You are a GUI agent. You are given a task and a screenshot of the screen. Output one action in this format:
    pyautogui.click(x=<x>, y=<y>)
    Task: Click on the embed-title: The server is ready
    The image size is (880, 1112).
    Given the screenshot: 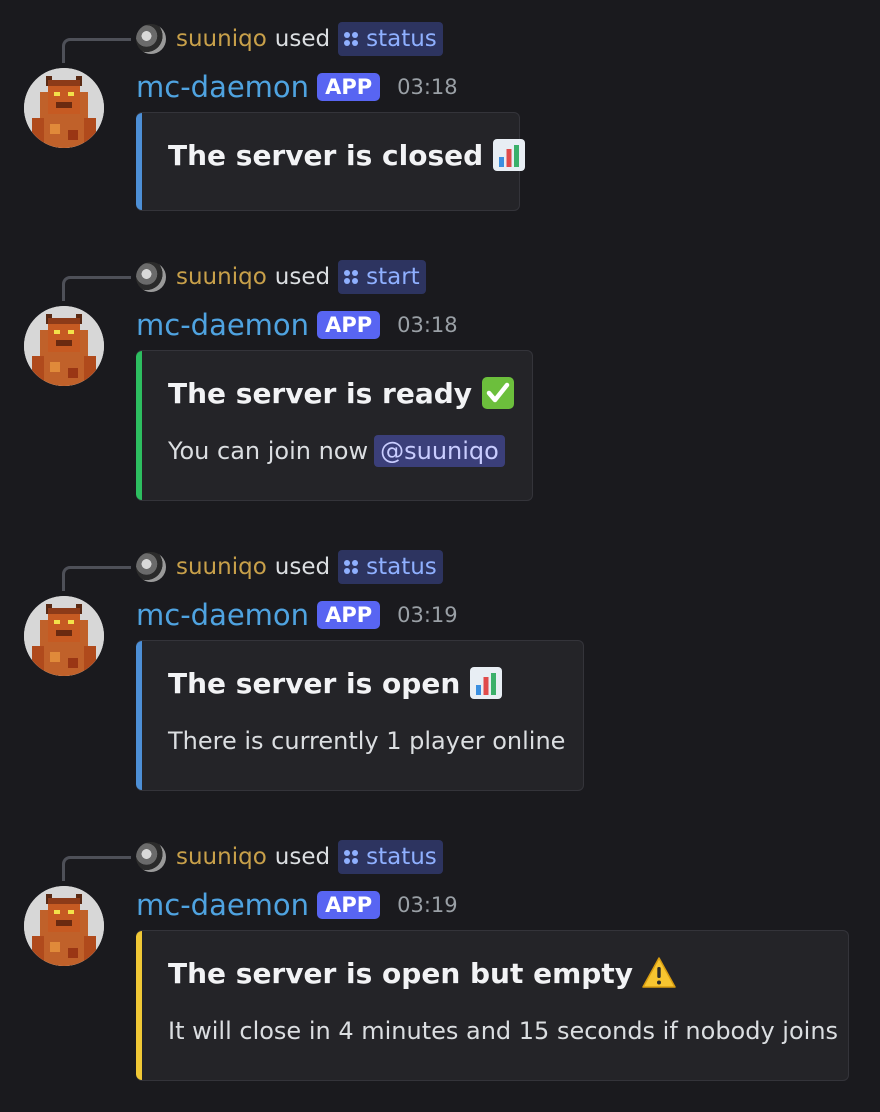 What is the action you would take?
    pyautogui.click(x=342, y=393)
    